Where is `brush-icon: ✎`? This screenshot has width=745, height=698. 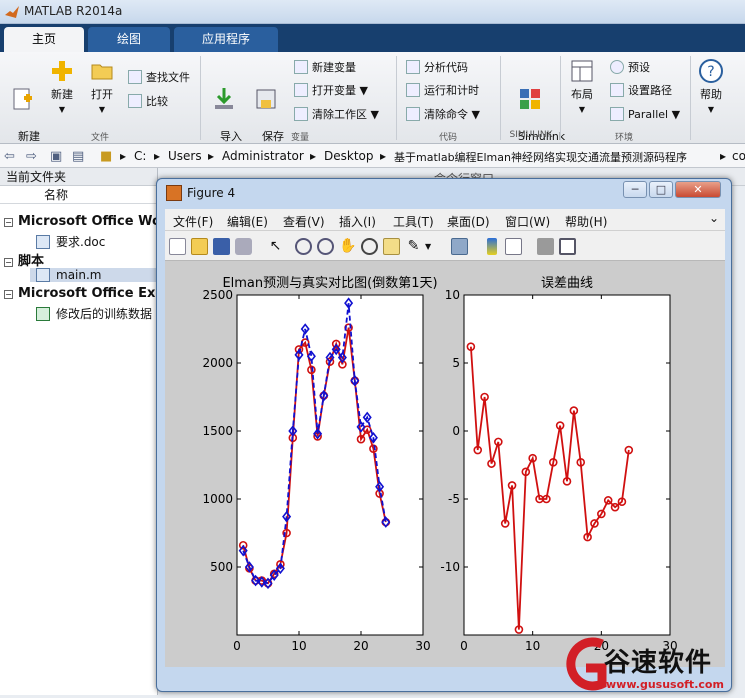
brush-icon: ✎ is located at coordinates (413, 246).